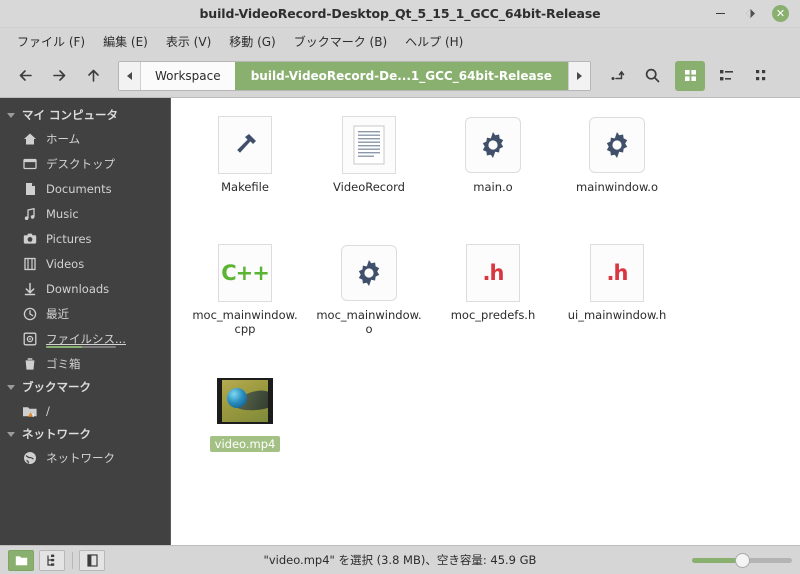  I want to click on status-text: "video.mp4" を選択 (3.8 MB)、空き容量: 45.9 GB, so click(400, 560).